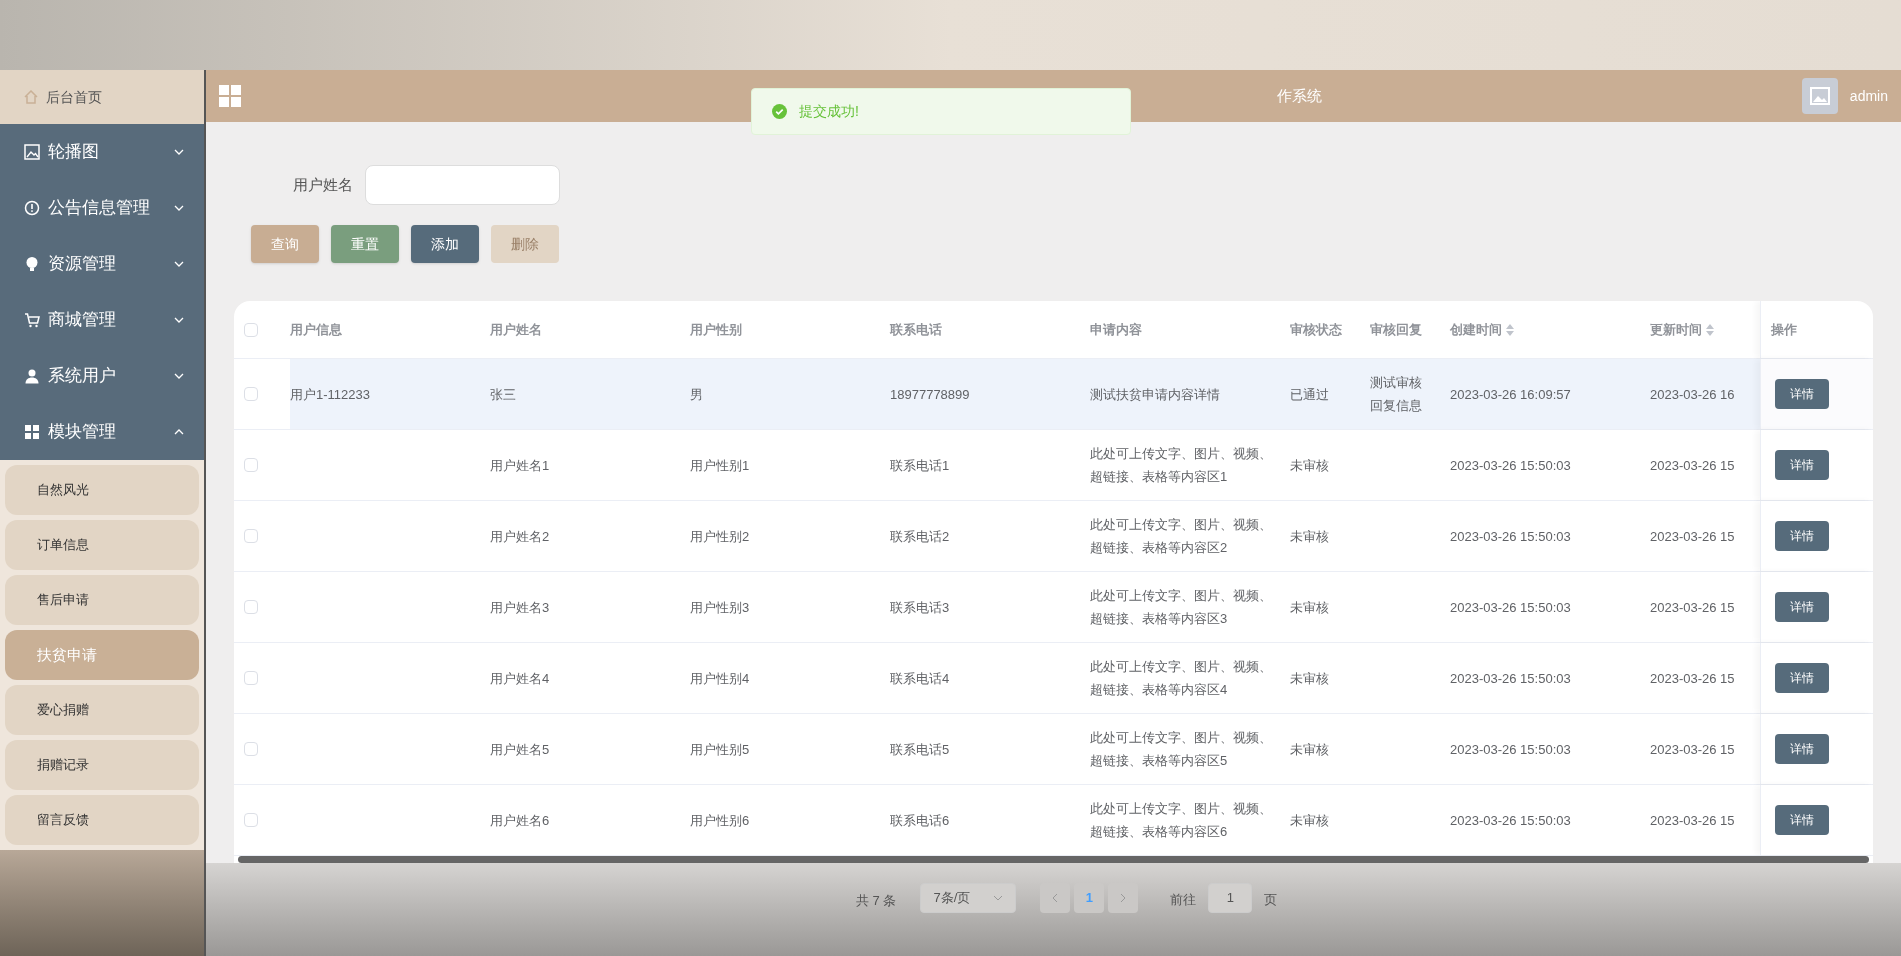 This screenshot has width=1901, height=956. Describe the element at coordinates (102, 490) in the screenshot. I see `submenu-item: 自然风光` at that location.